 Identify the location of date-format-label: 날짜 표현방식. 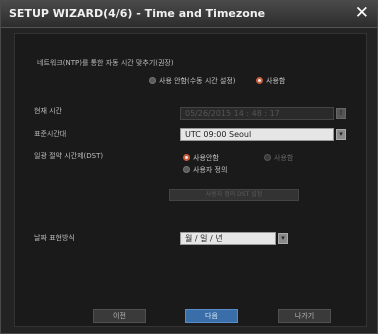
(54, 238).